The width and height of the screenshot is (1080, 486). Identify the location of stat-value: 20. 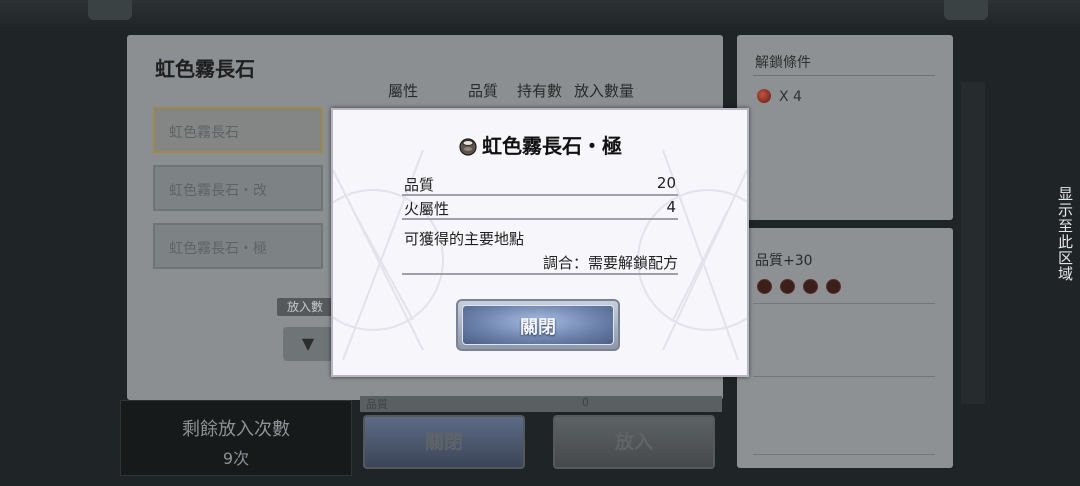
(666, 183).